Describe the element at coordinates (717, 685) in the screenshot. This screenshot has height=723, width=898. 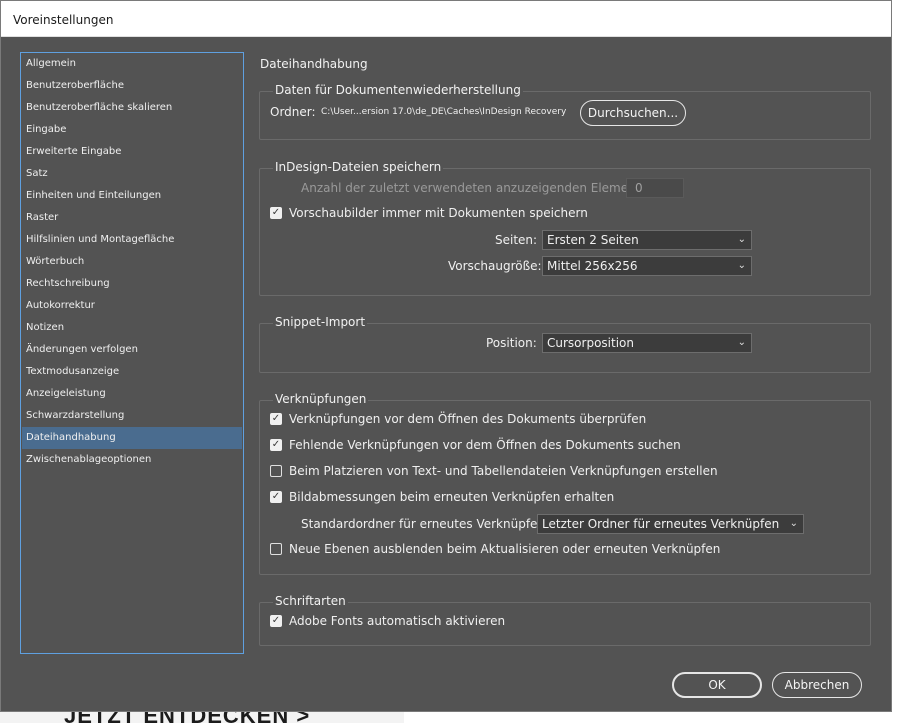
I see `ok-button: OK` at that location.